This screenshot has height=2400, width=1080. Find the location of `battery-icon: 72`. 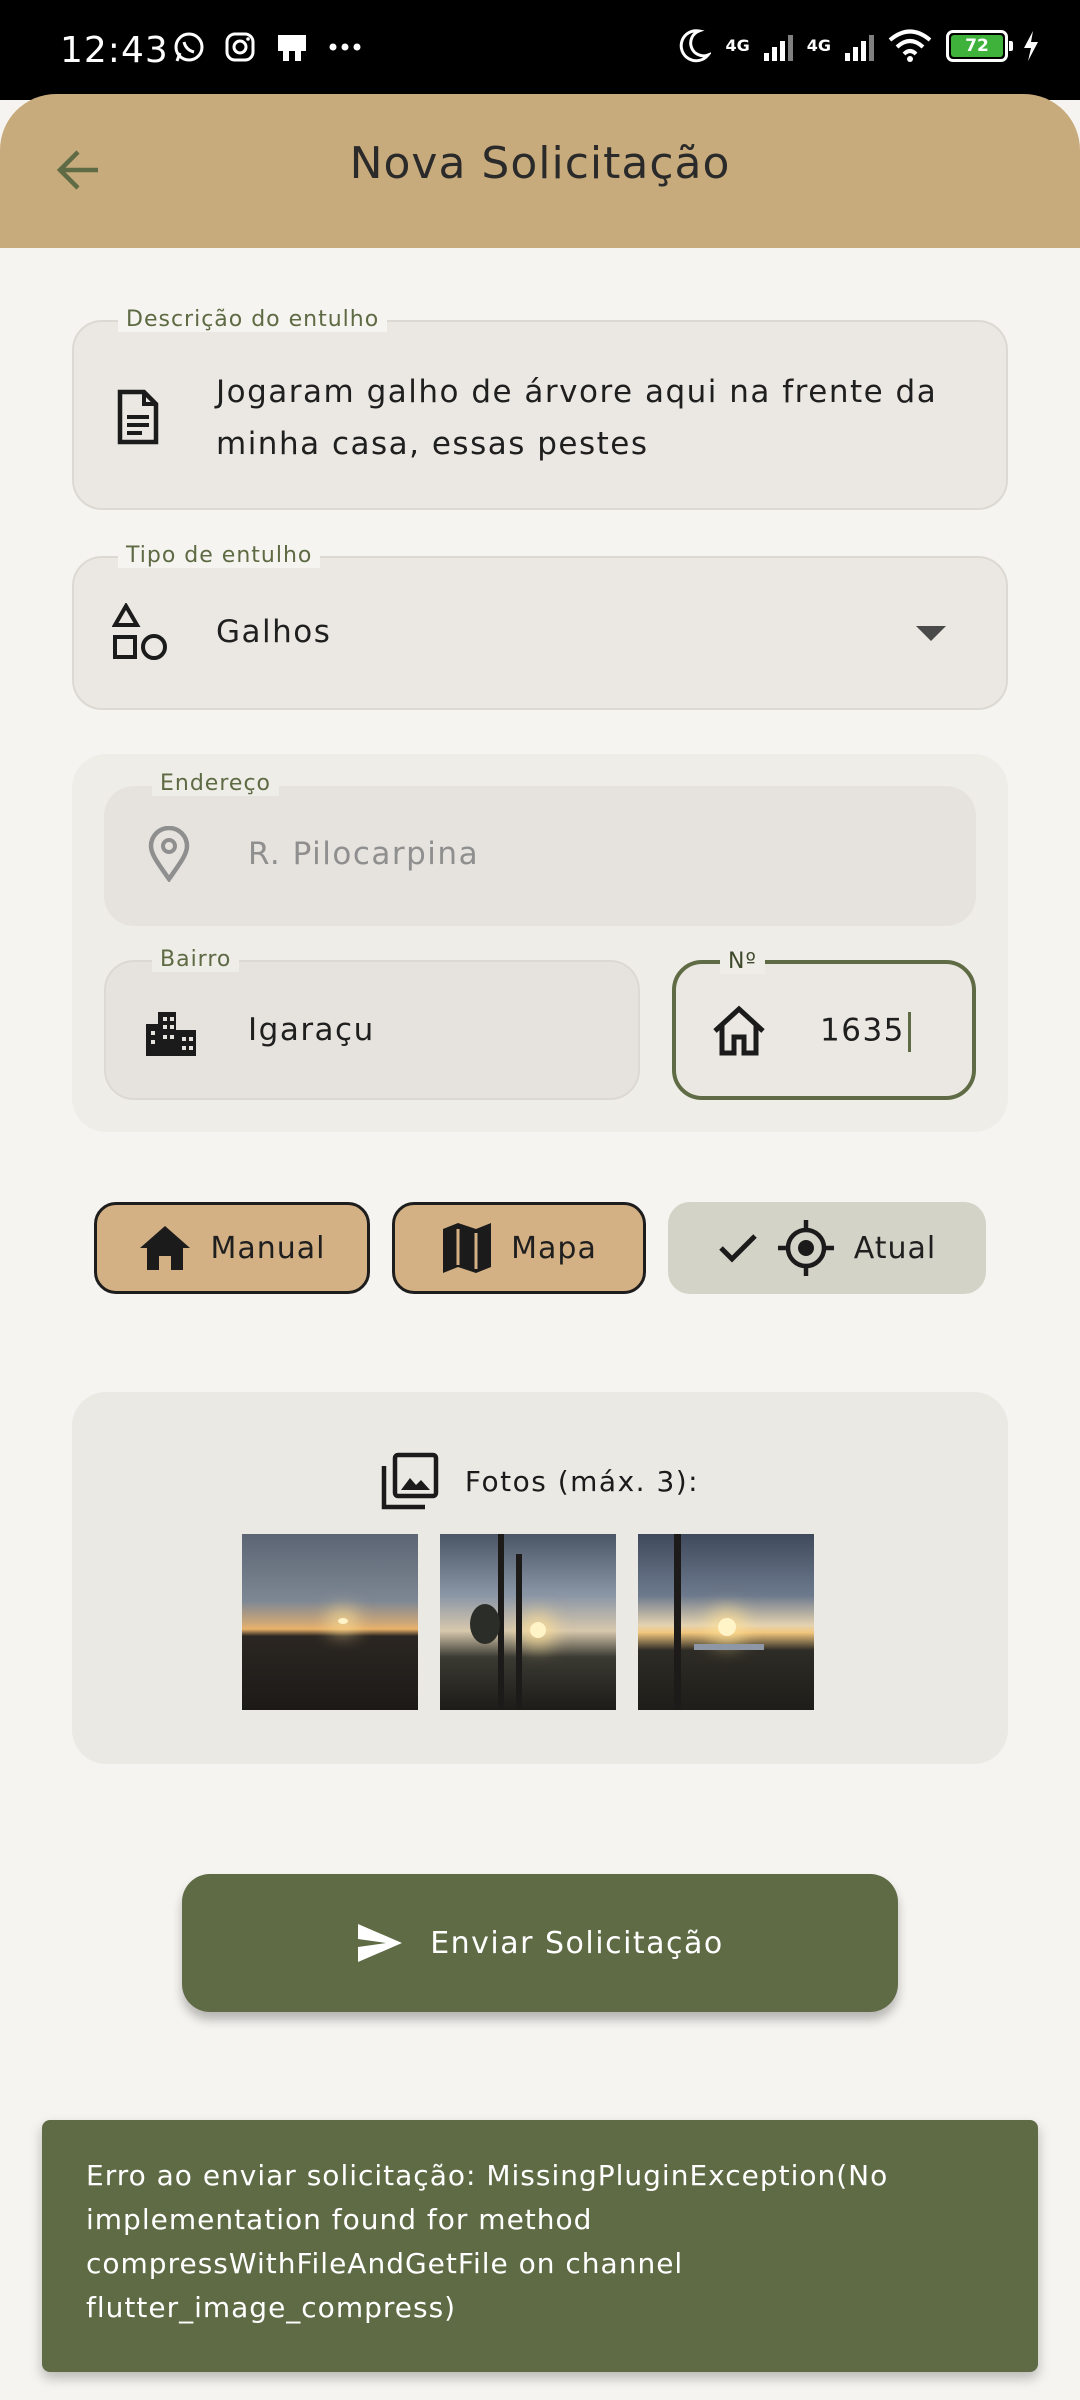

battery-icon: 72 is located at coordinates (979, 46).